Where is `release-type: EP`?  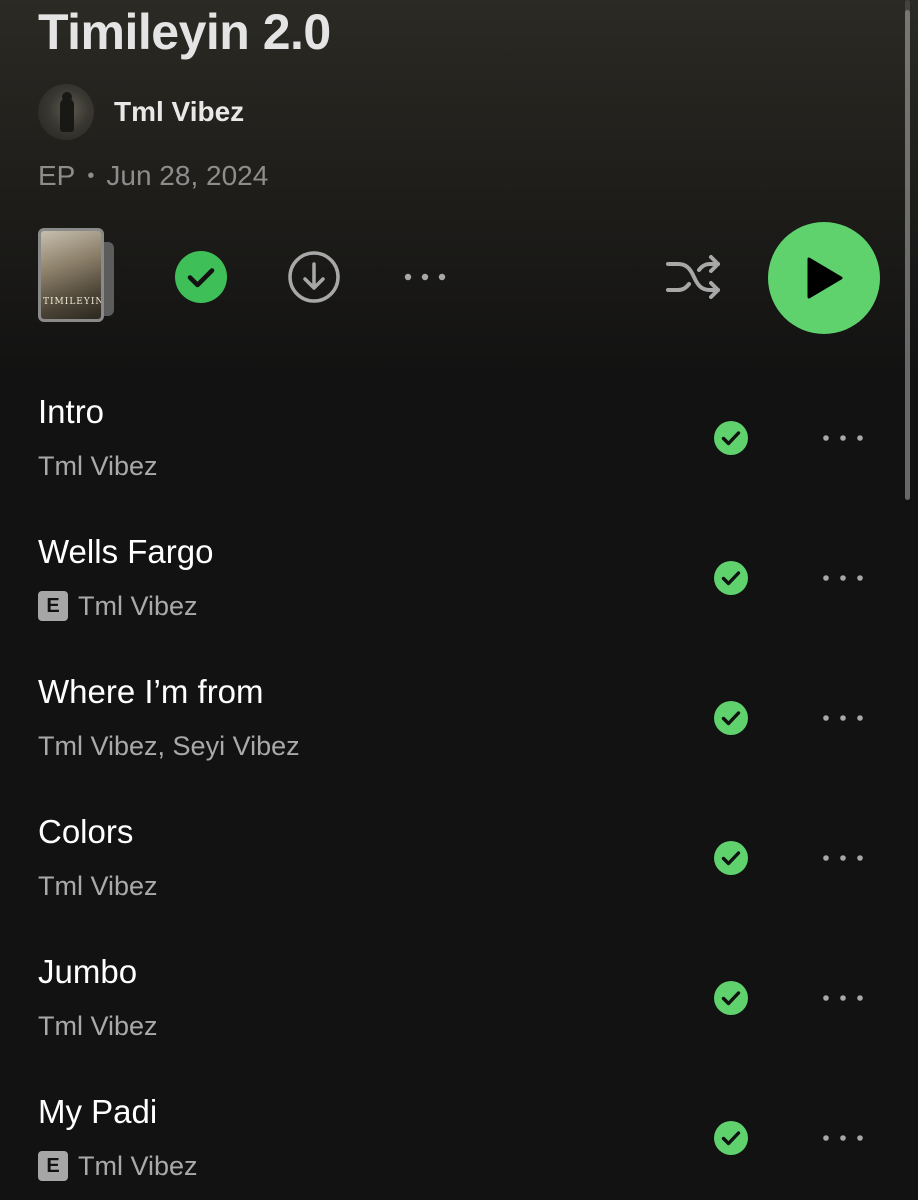 release-type: EP is located at coordinates (57, 175).